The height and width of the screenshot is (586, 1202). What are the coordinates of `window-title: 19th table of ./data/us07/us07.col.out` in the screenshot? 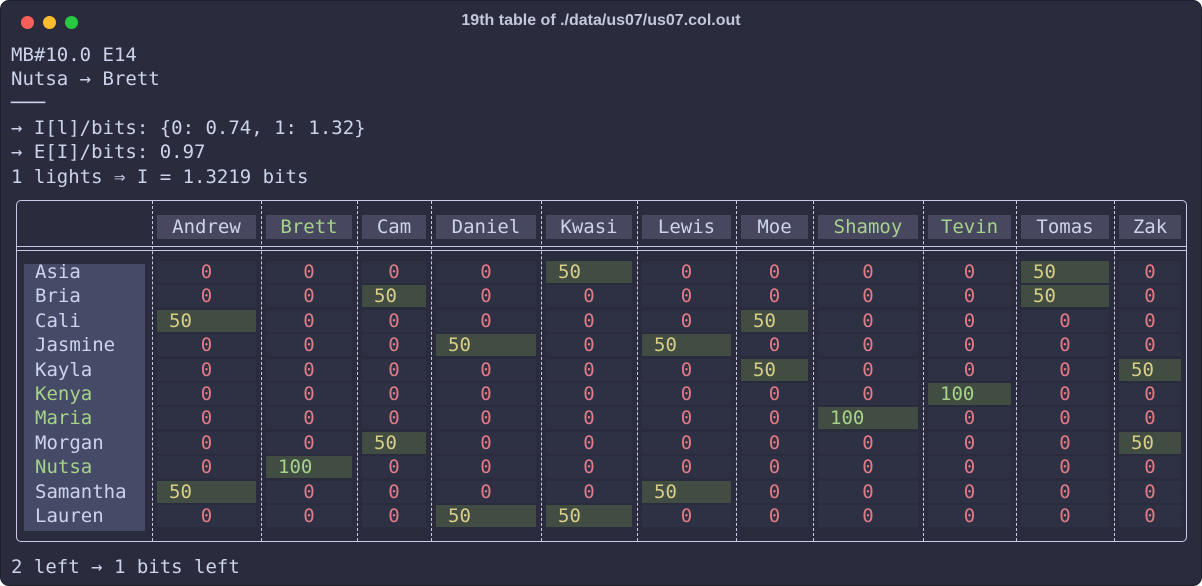 It's located at (601, 20).